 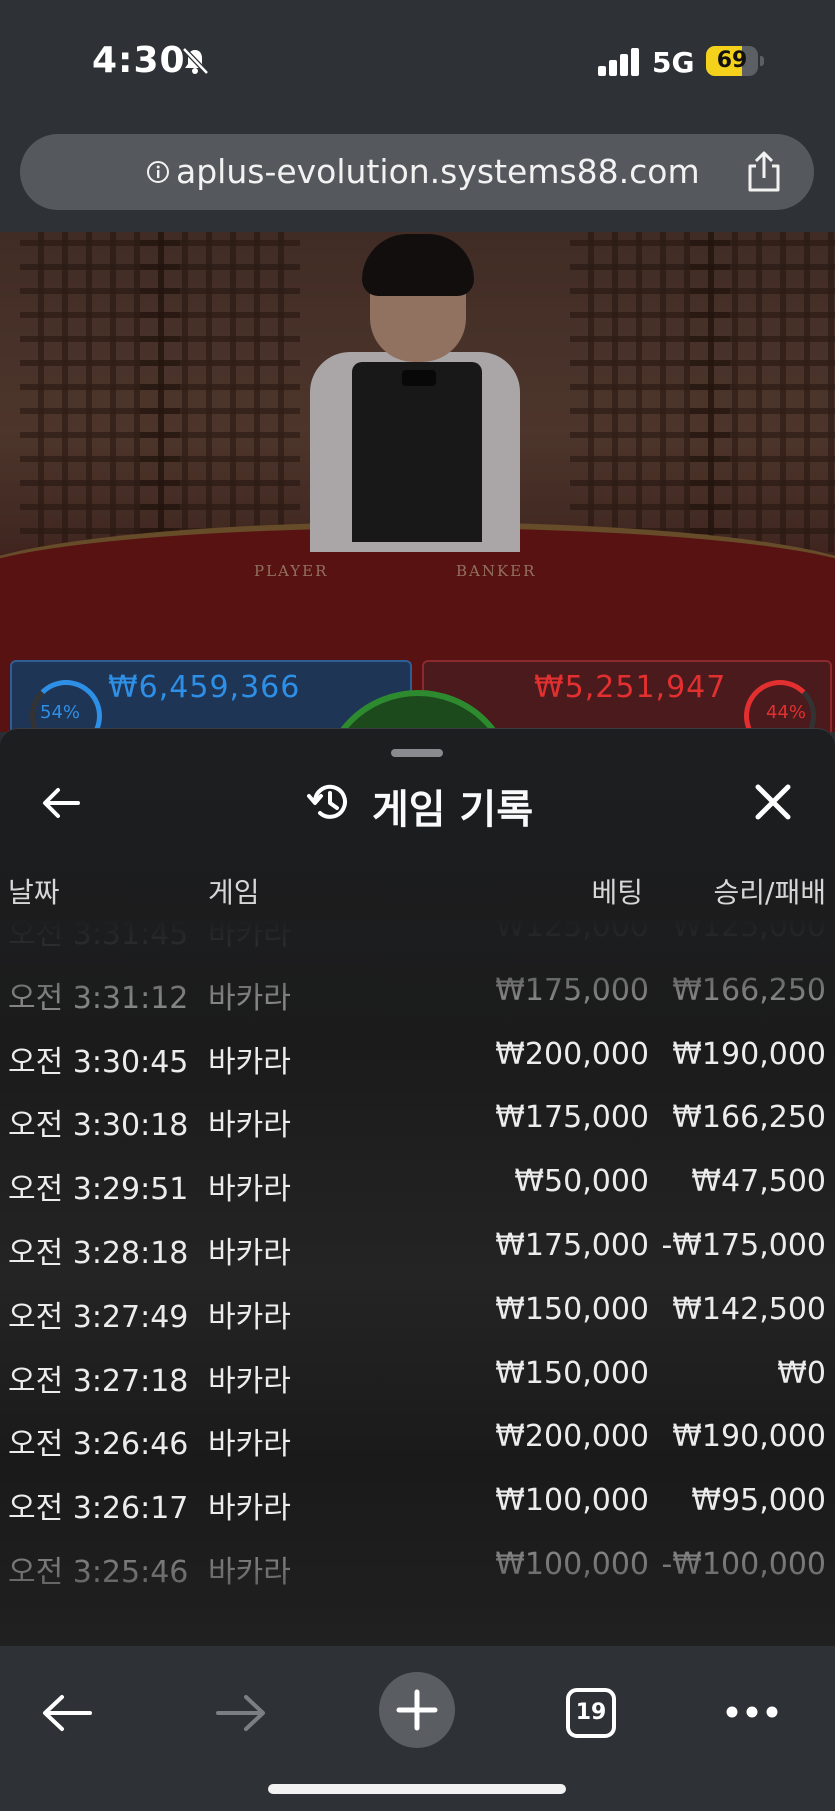 What do you see at coordinates (417, 940) in the screenshot?
I see `history-row: 오전 3:31:45 바카라 ₩125,000 ₩125,000` at bounding box center [417, 940].